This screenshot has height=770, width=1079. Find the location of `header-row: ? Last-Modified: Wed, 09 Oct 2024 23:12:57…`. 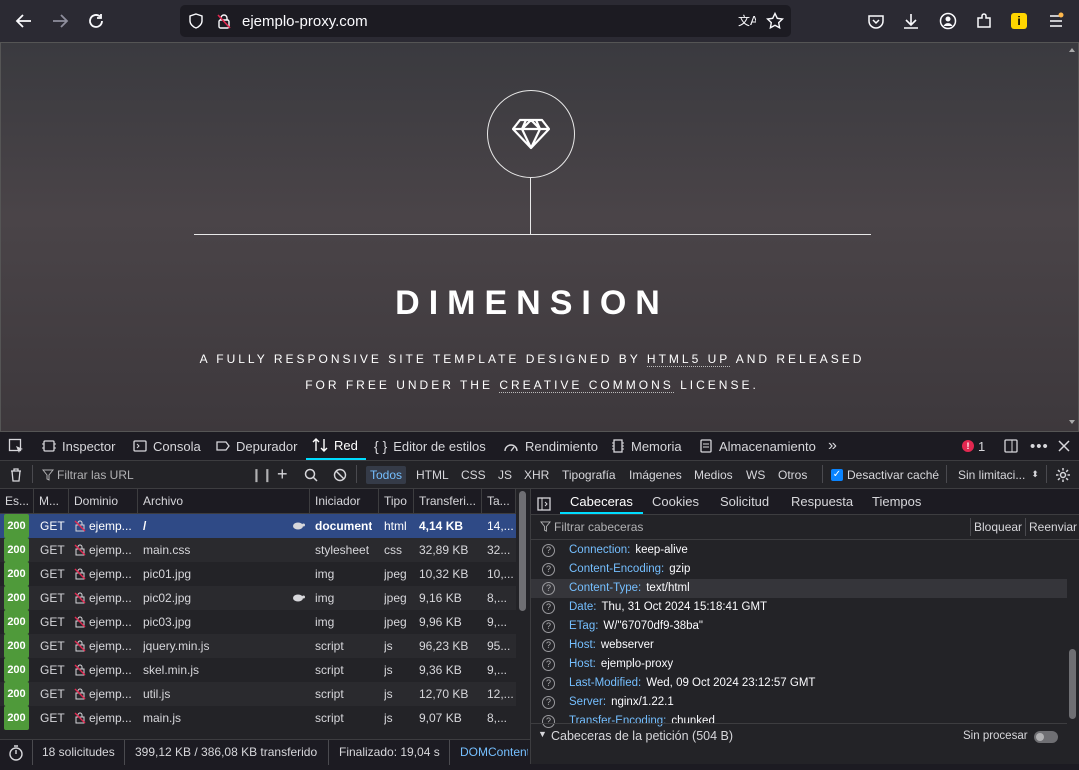

header-row: ? Last-Modified: Wed, 09 Oct 2024 23:12:57… is located at coordinates (799, 683).